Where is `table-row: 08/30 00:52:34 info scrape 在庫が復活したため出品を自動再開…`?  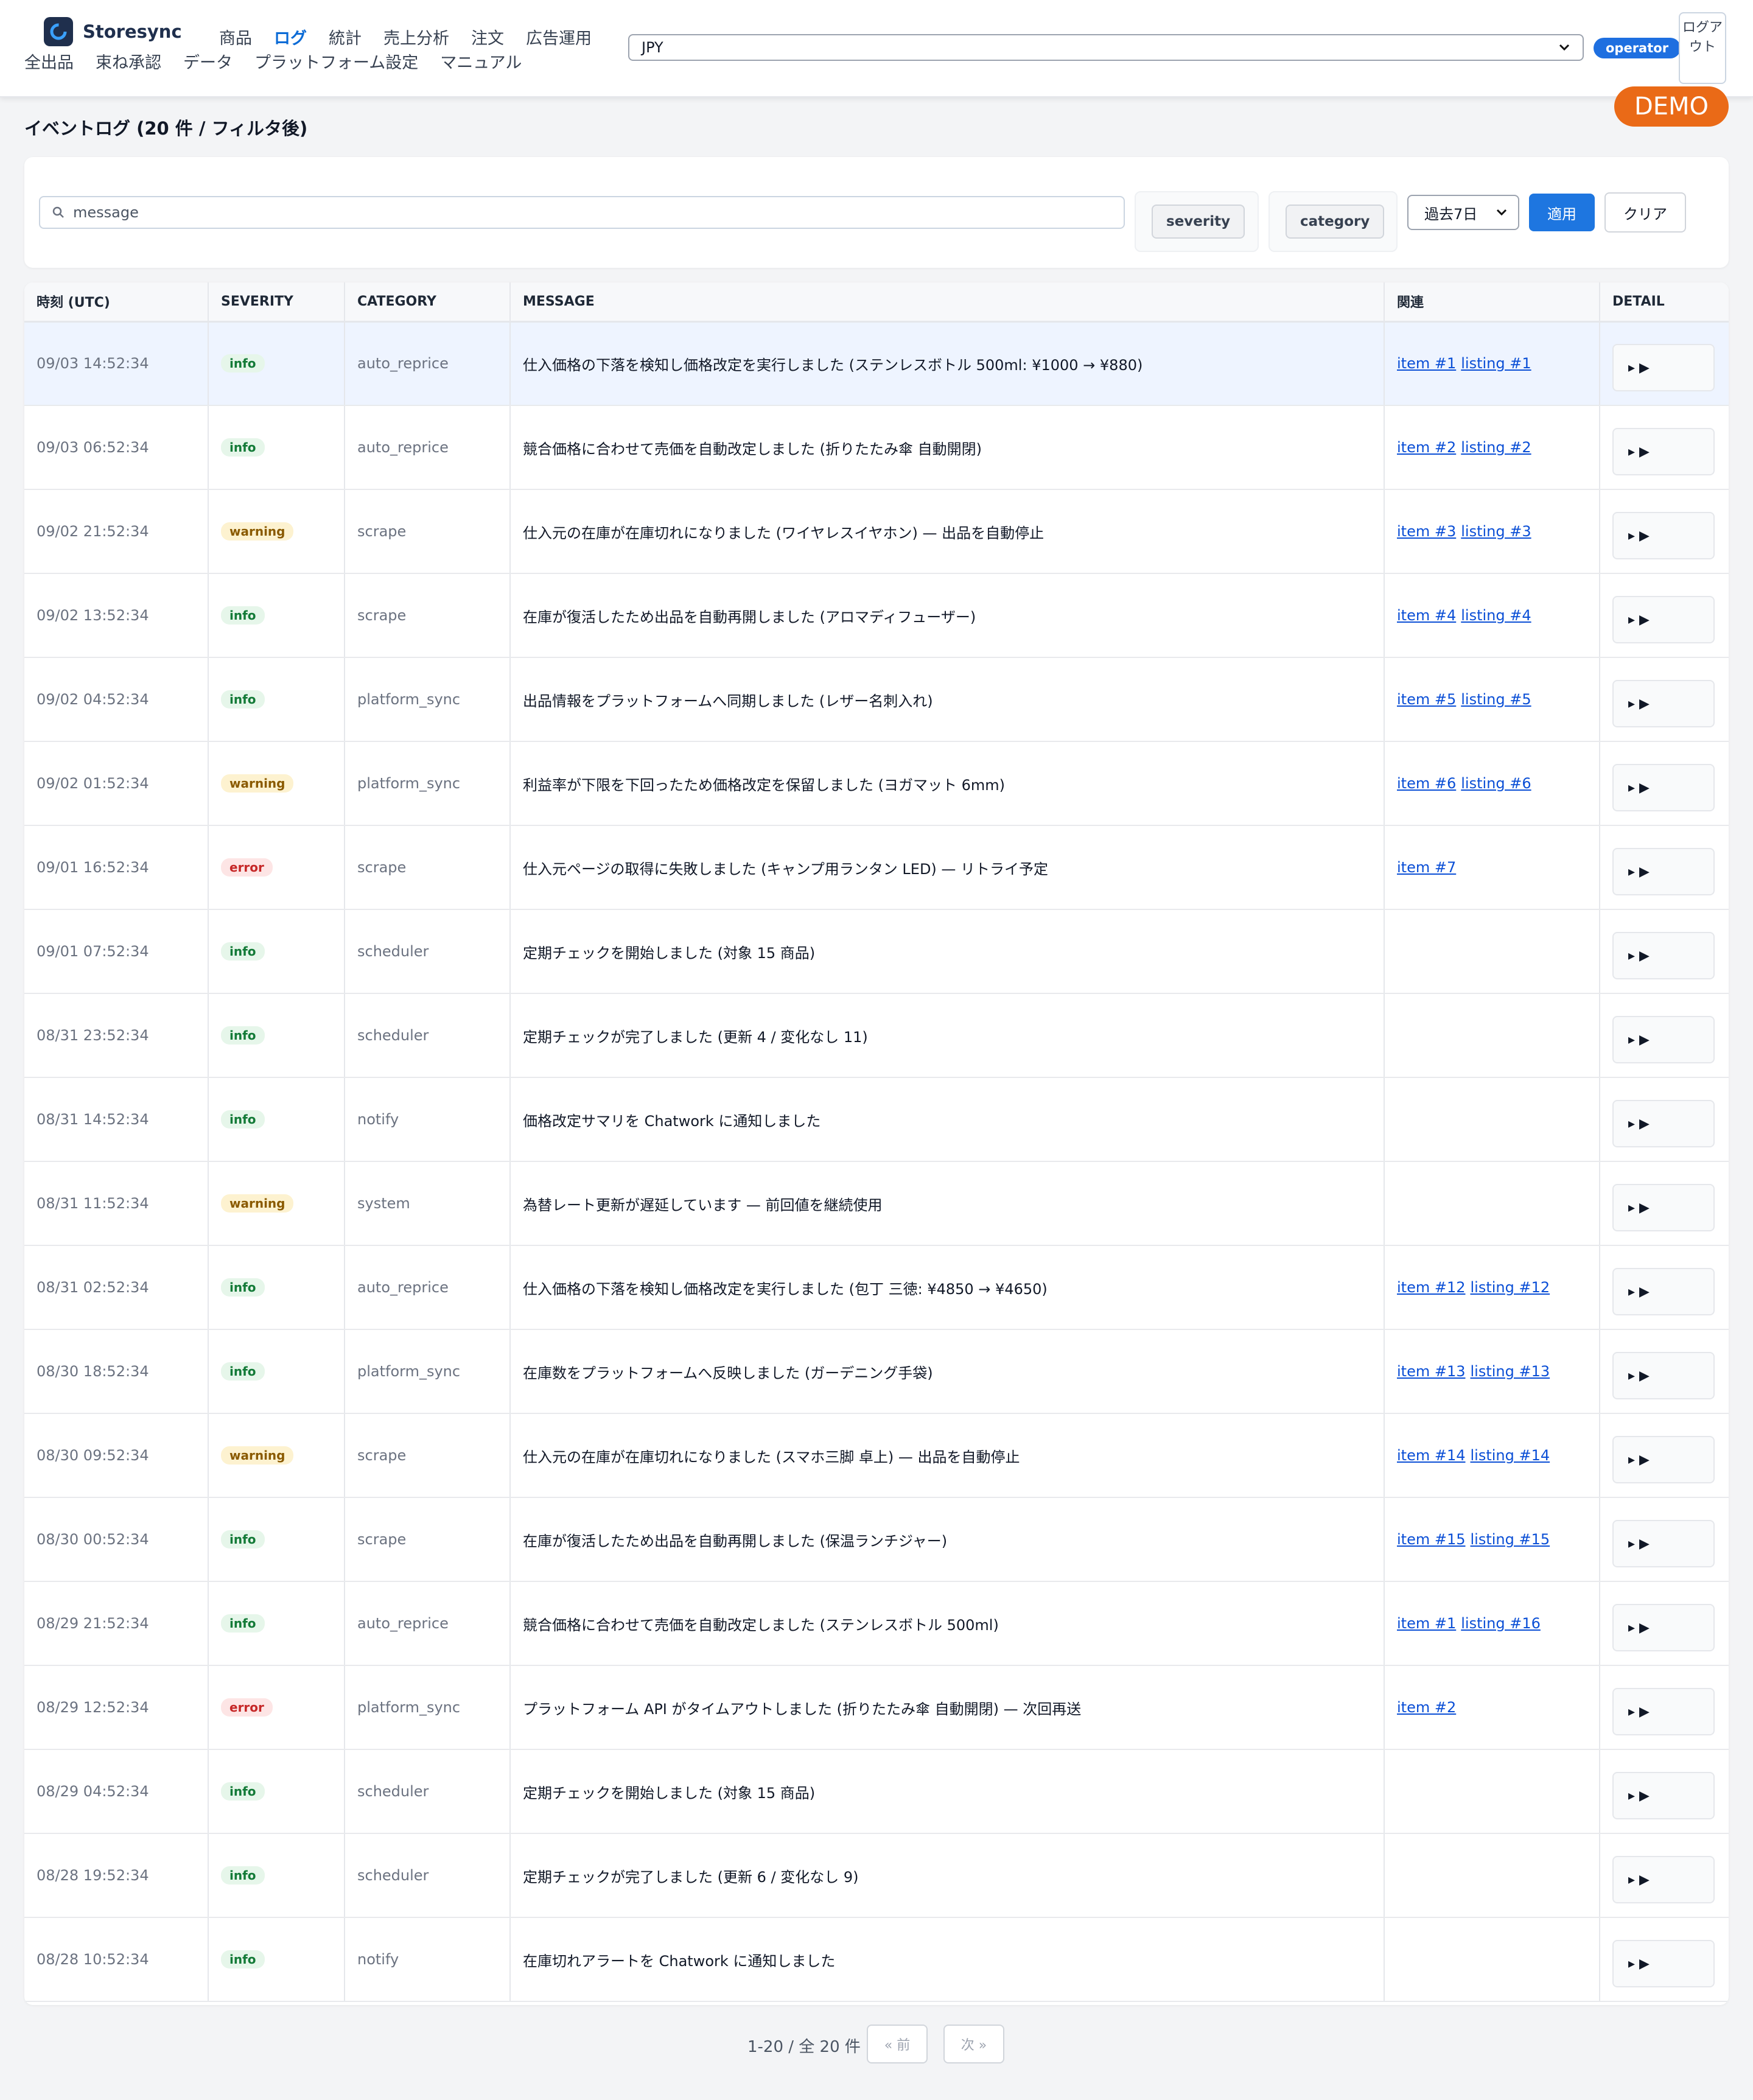 table-row: 08/30 00:52:34 info scrape 在庫が復活したため出品を自動再開… is located at coordinates (876, 1539).